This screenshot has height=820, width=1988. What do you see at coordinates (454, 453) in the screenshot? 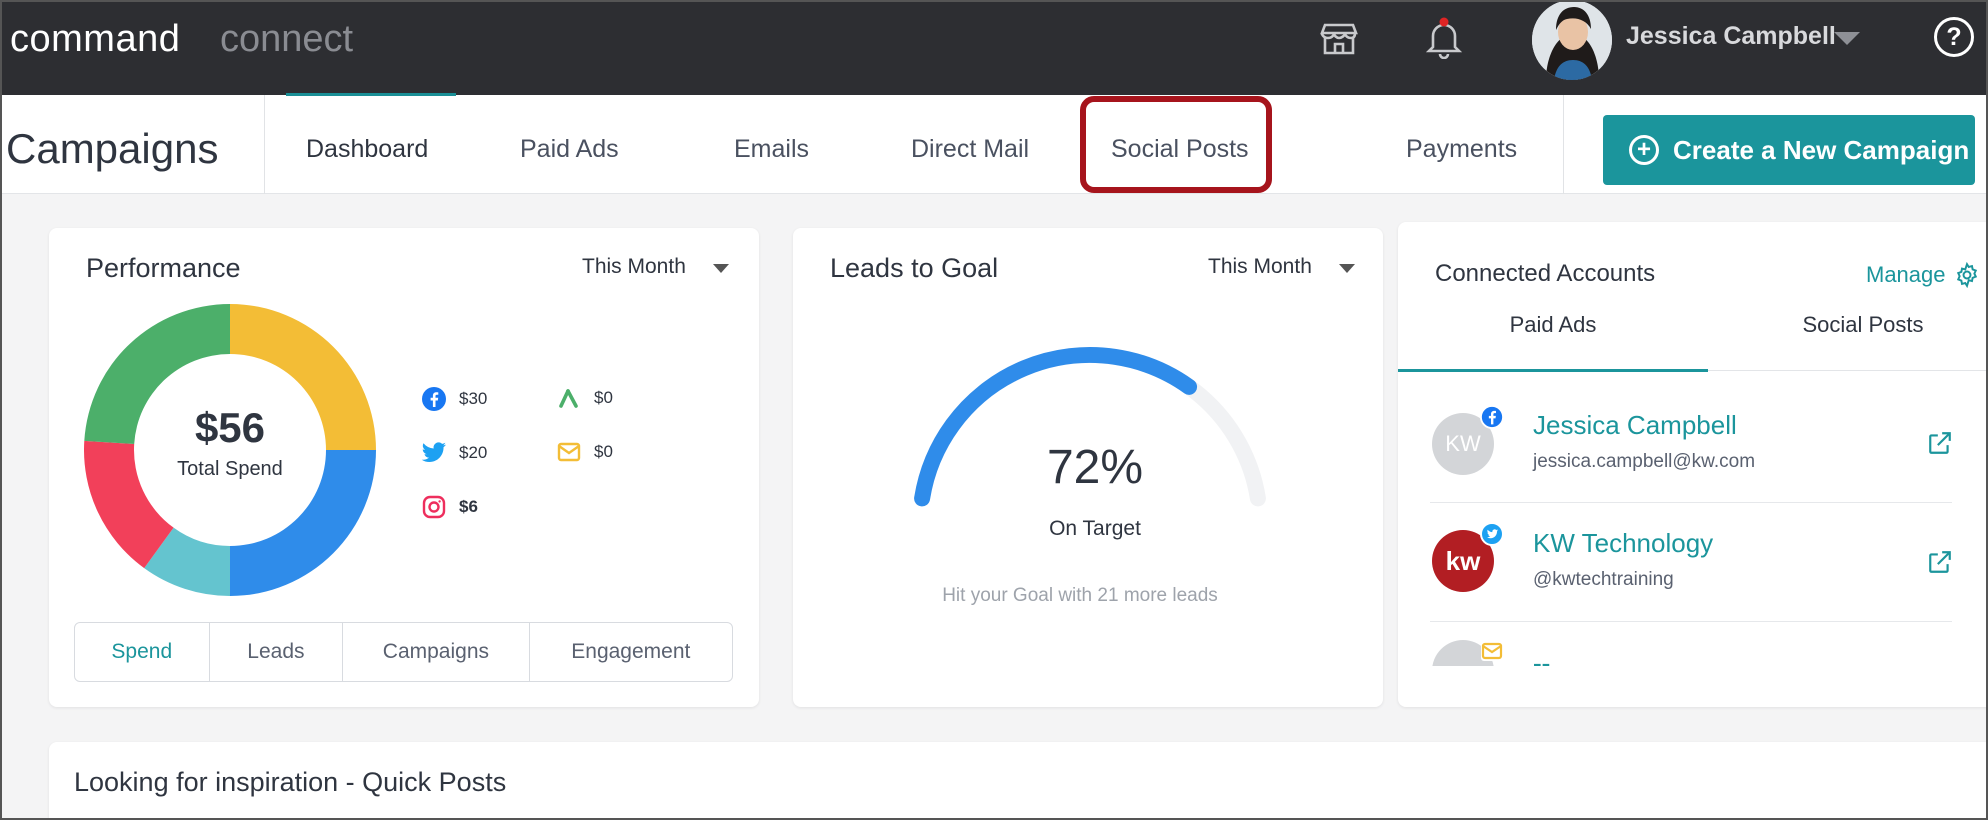
I see `legend-twitter: $20` at bounding box center [454, 453].